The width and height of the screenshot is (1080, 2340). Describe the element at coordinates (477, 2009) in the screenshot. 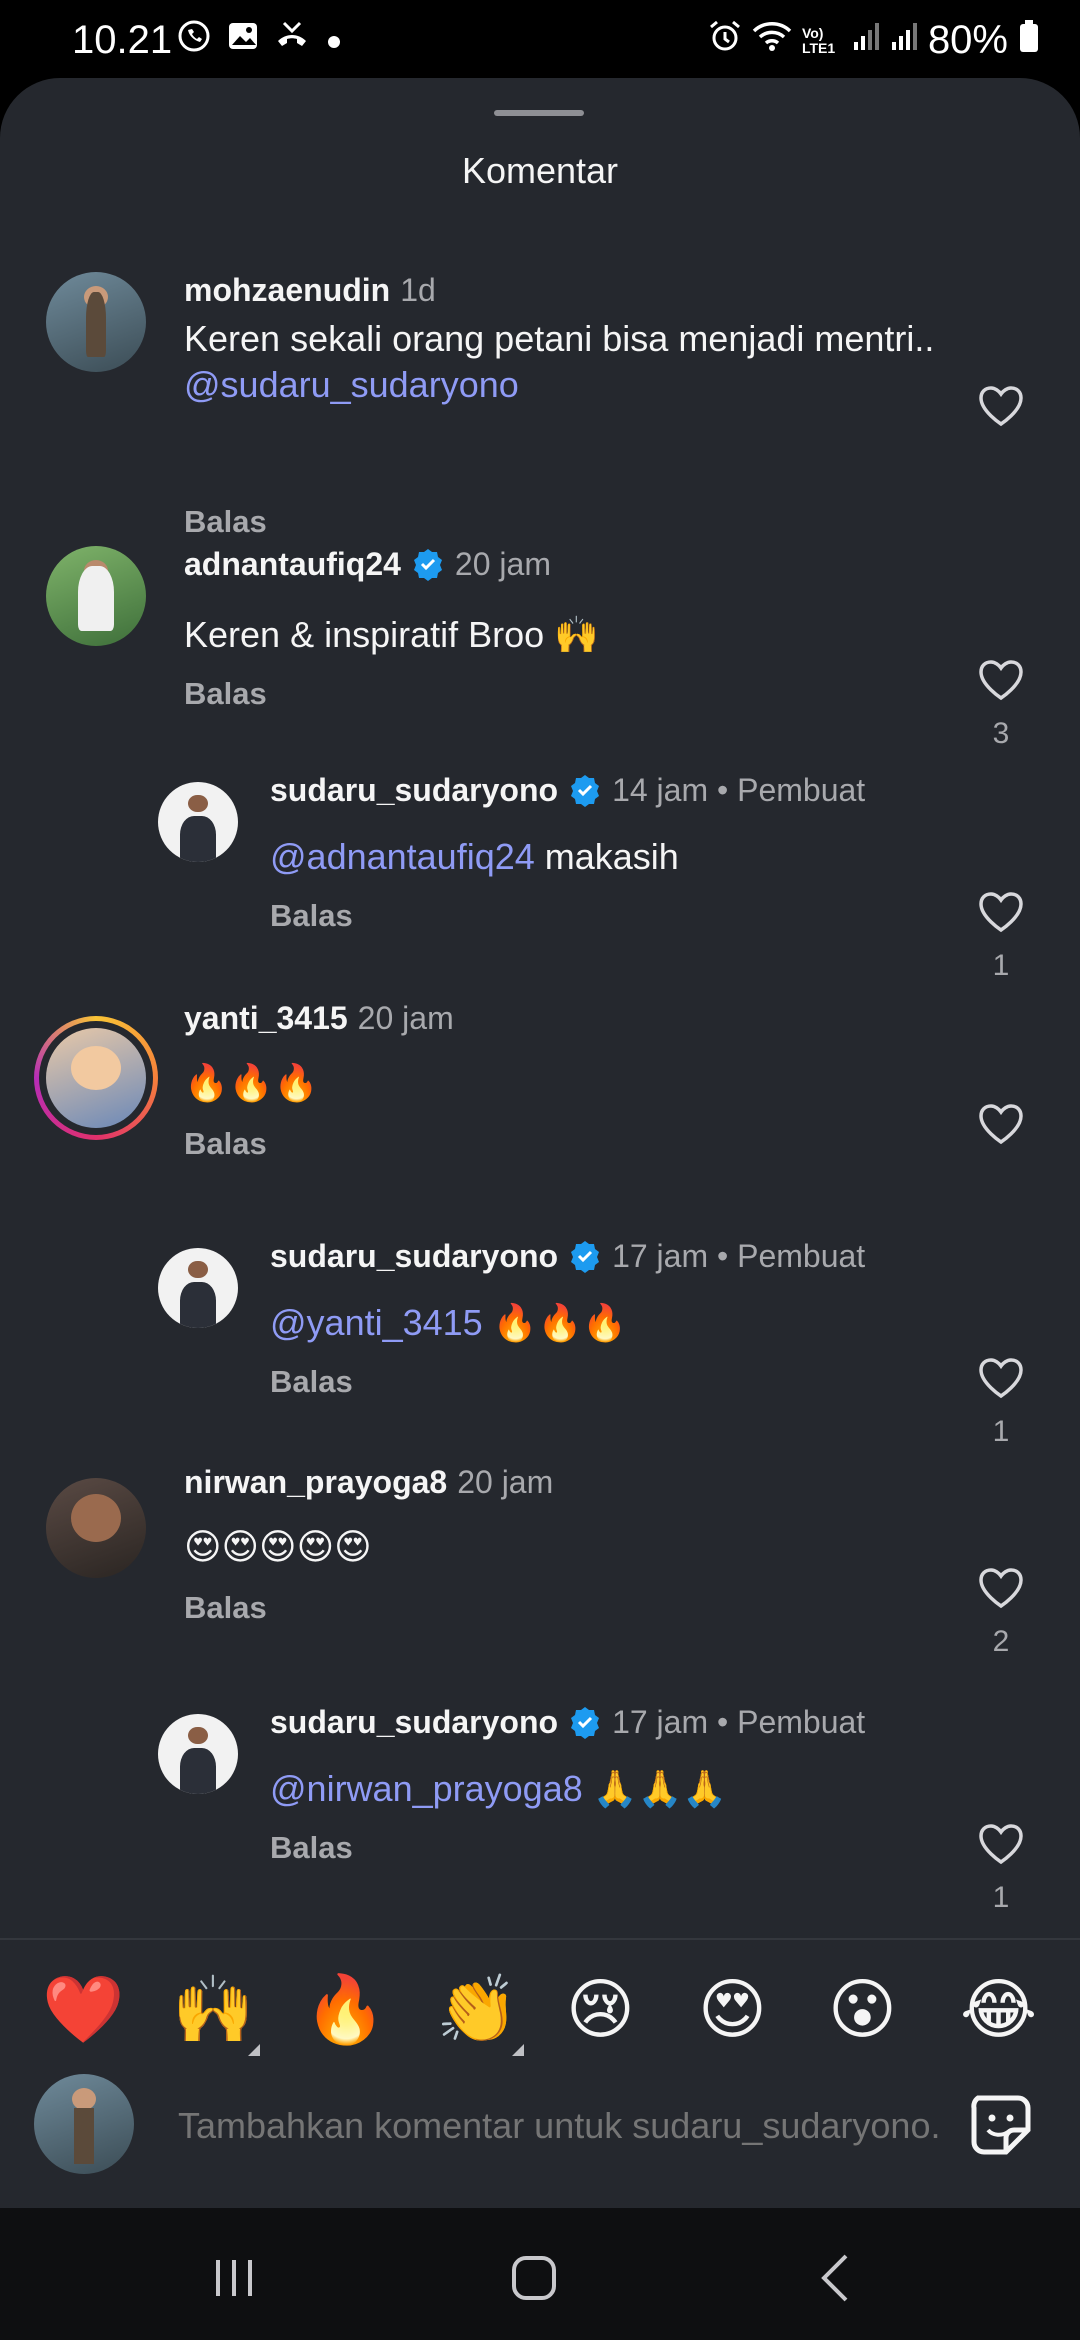

I see `emoji-clapping: 👏` at that location.